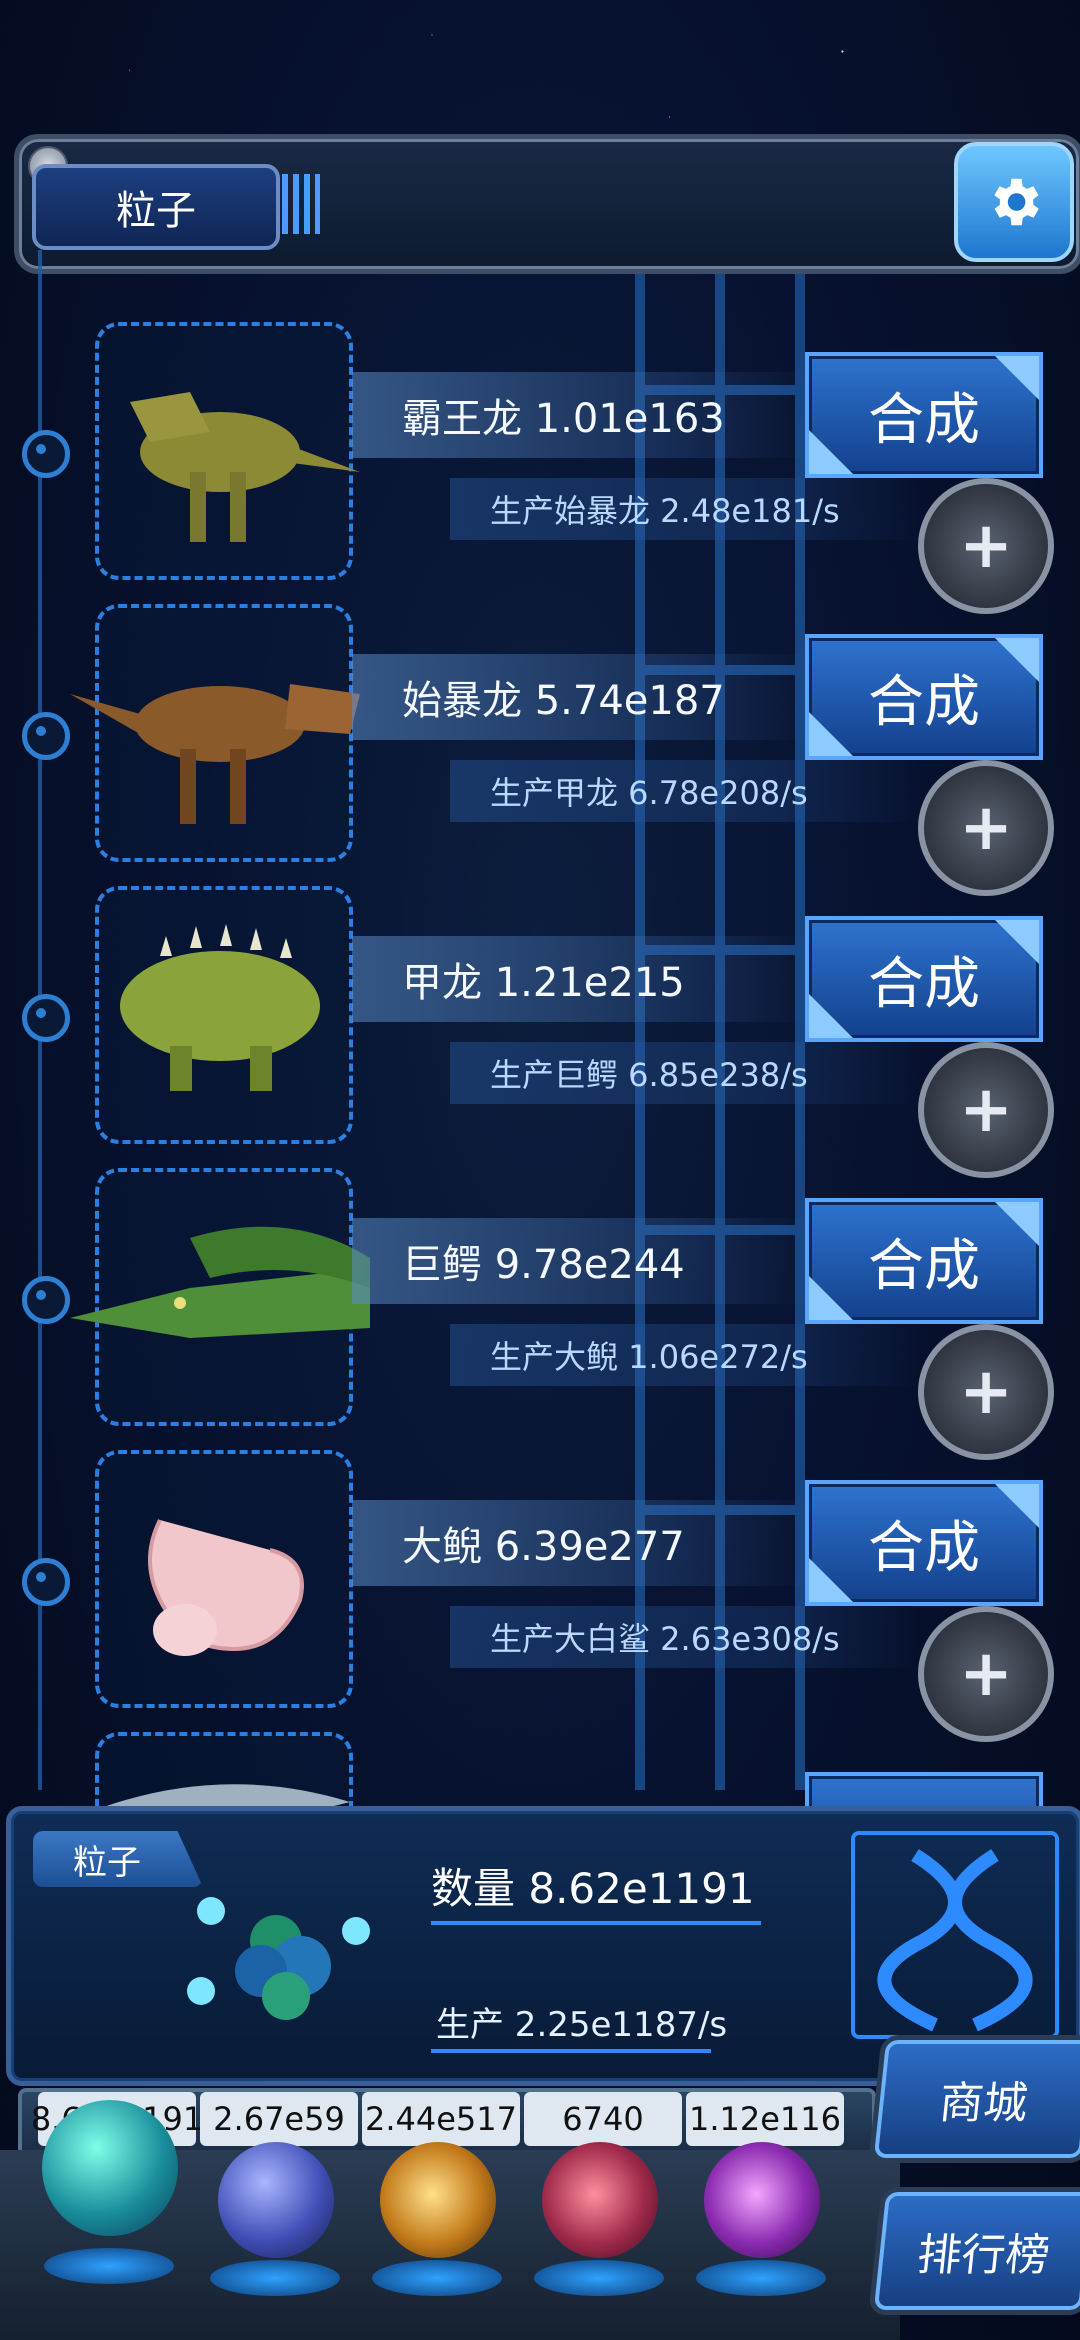 This screenshot has width=1080, height=2340. I want to click on creature-name-count: 始暴龙 5.74e187, so click(582, 697).